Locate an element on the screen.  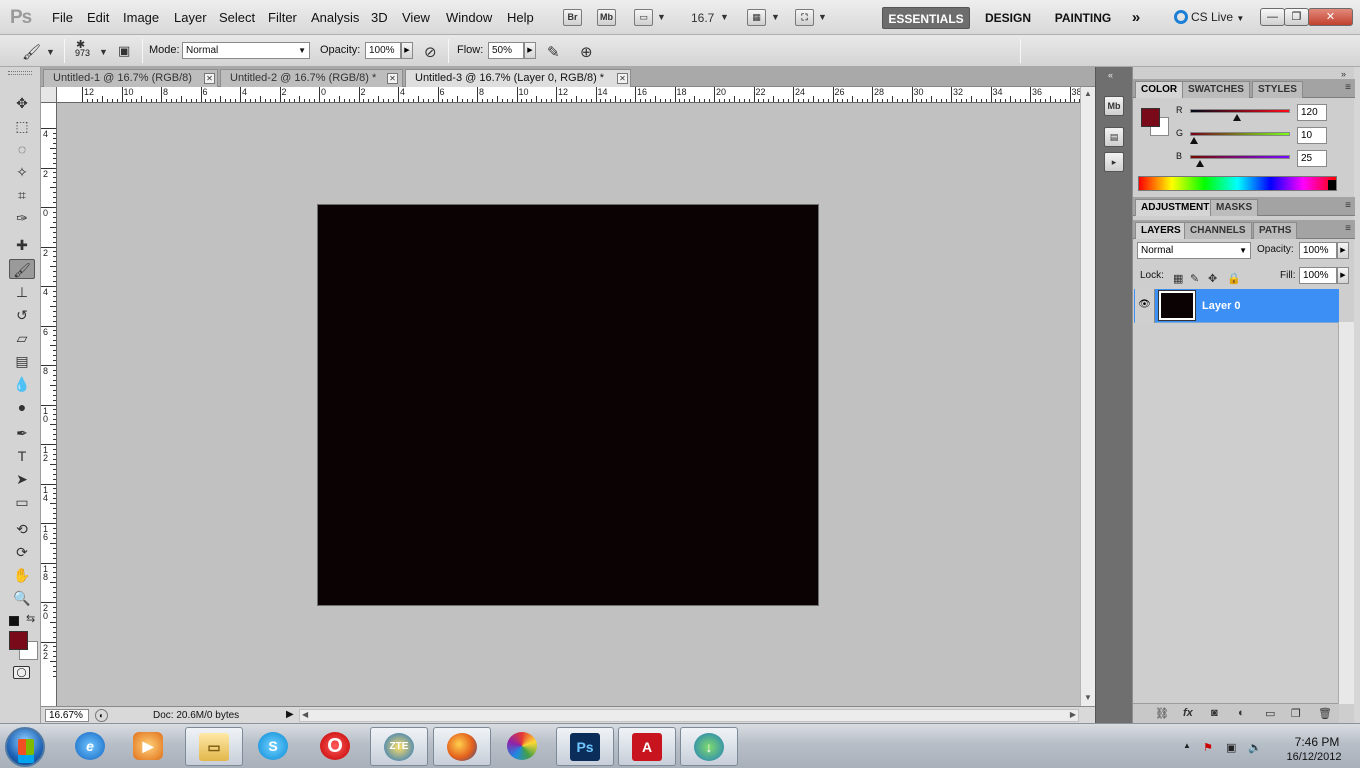
panel-foreground-swatch is located at coordinates (1150, 117).